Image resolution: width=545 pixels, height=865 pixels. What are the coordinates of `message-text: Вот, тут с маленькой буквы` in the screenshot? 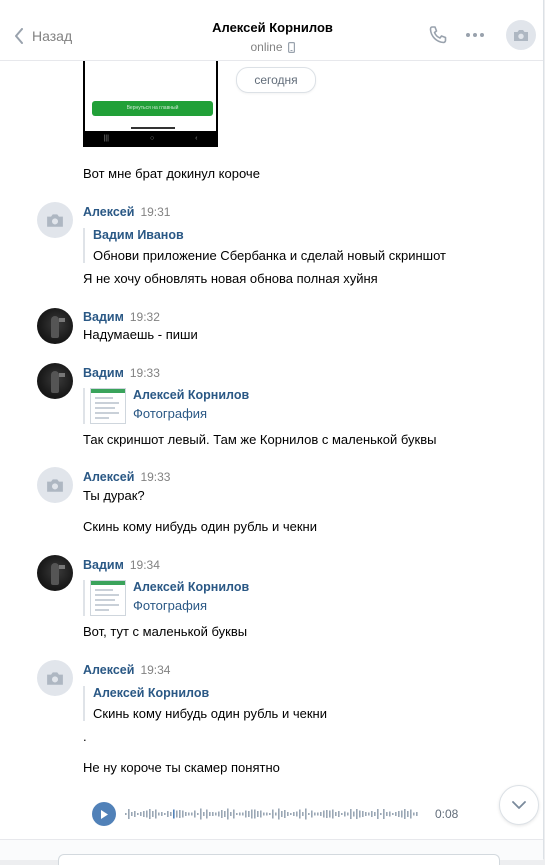 It's located at (165, 631).